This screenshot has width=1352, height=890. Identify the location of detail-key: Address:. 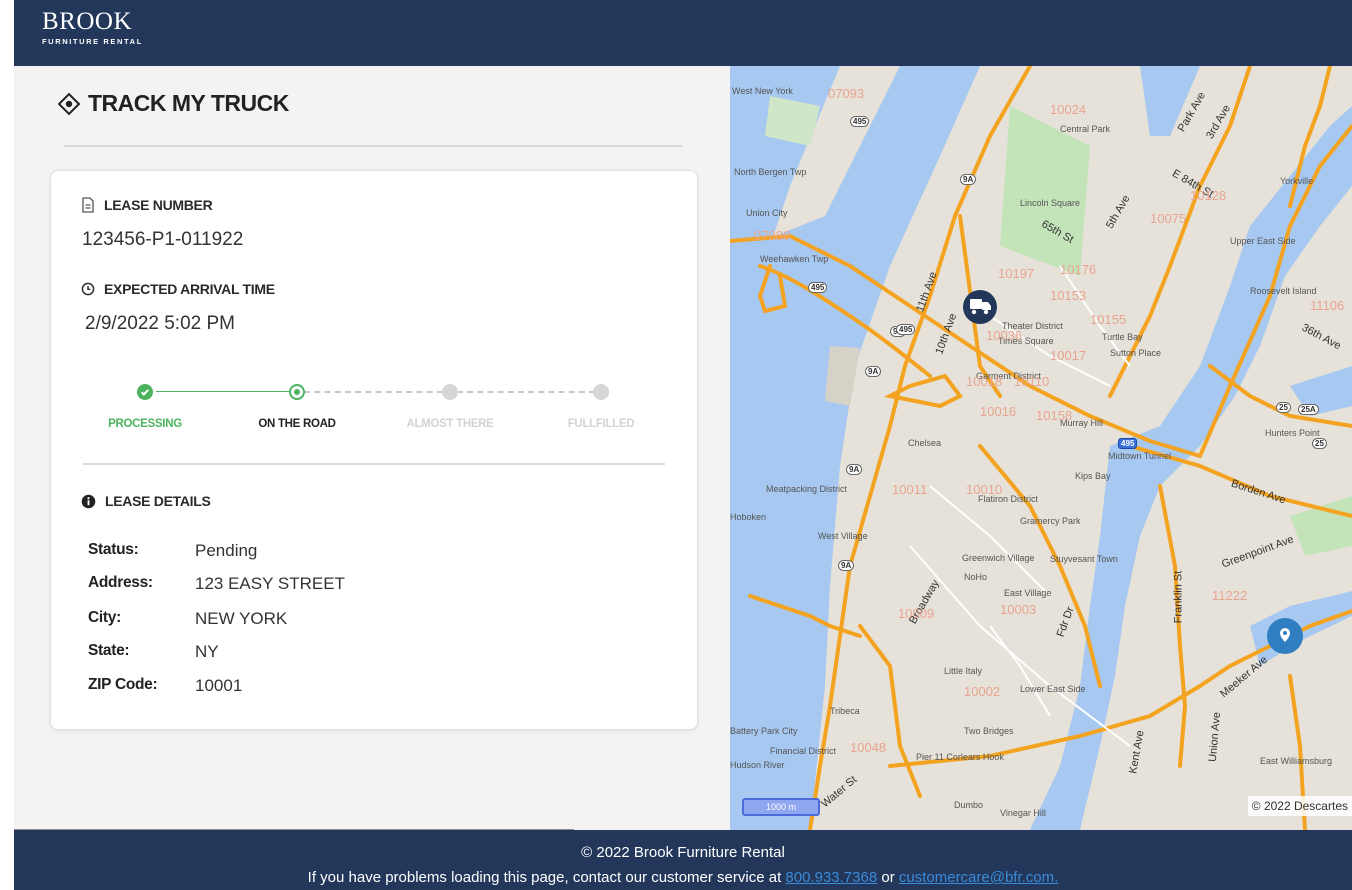
(120, 582).